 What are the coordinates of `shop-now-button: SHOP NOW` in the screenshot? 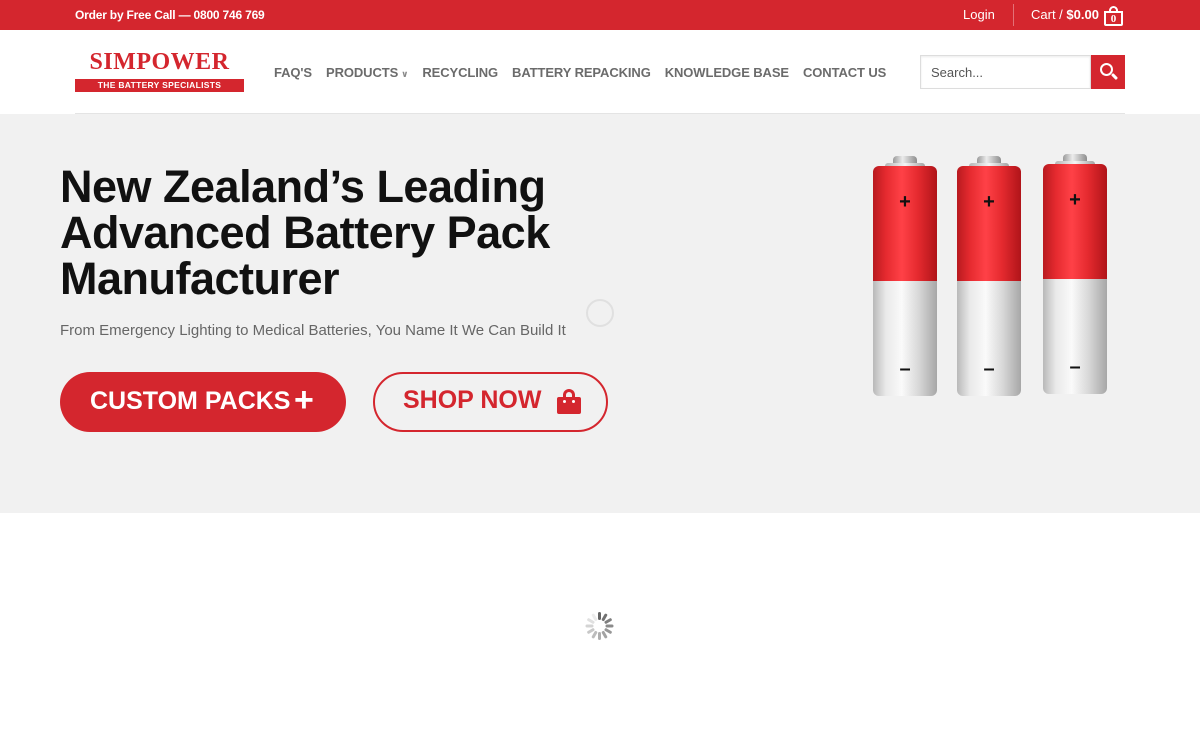 It's located at (490, 402).